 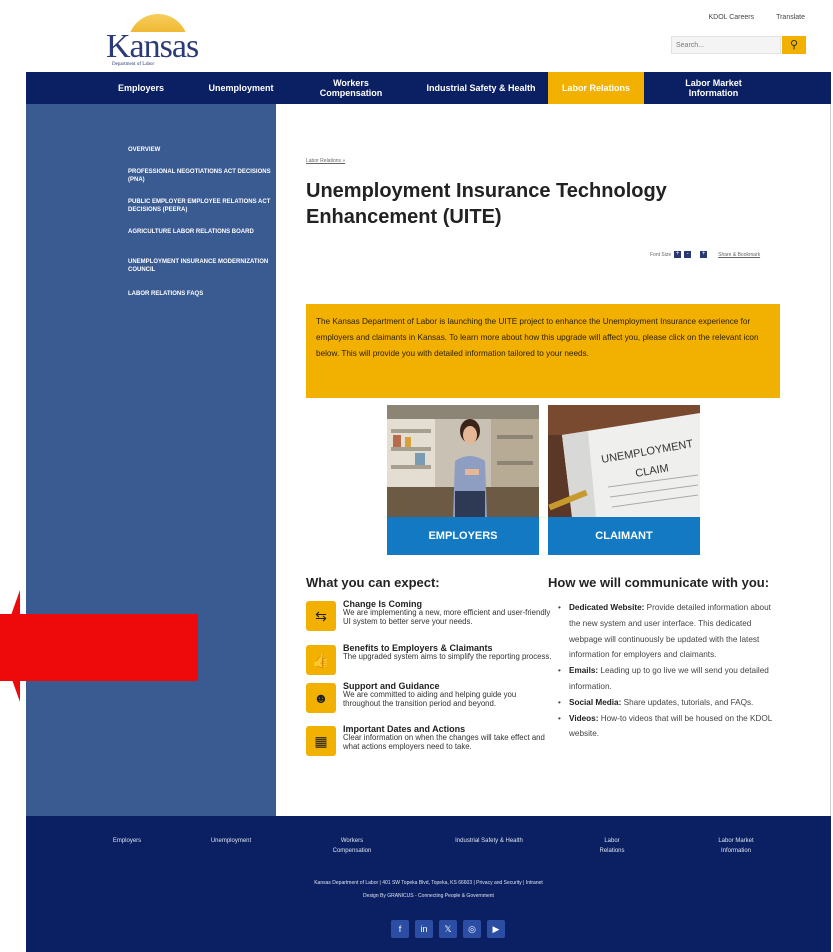 What do you see at coordinates (736, 846) in the screenshot?
I see `footer-nav-labor-market: Labor Market Information` at bounding box center [736, 846].